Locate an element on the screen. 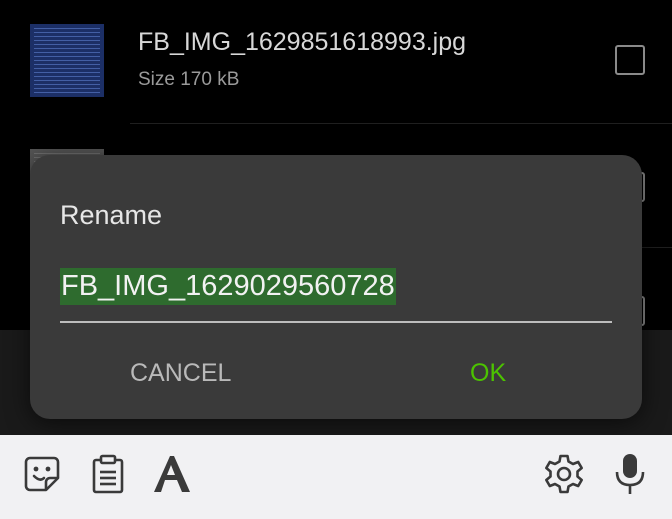 This screenshot has height=519, width=672. emoji-sticker-icon is located at coordinates (42, 474).